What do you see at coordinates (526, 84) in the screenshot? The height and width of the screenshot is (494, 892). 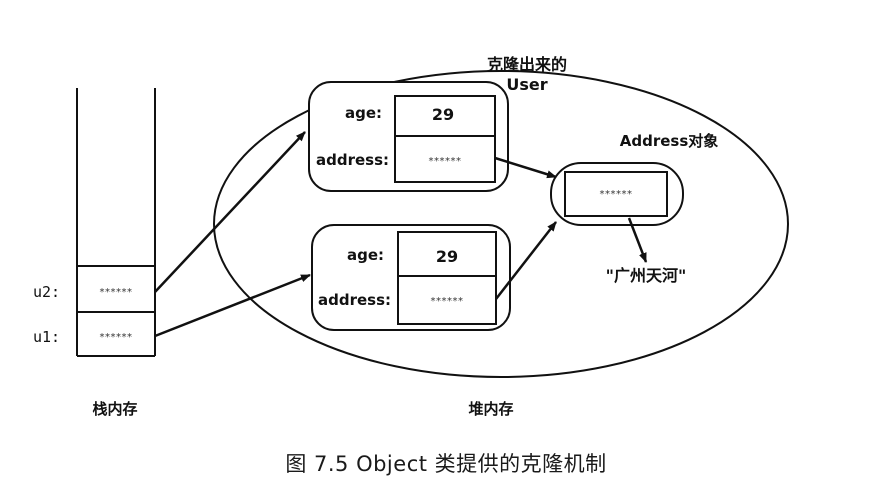 I see `clone-label-line2: User` at bounding box center [526, 84].